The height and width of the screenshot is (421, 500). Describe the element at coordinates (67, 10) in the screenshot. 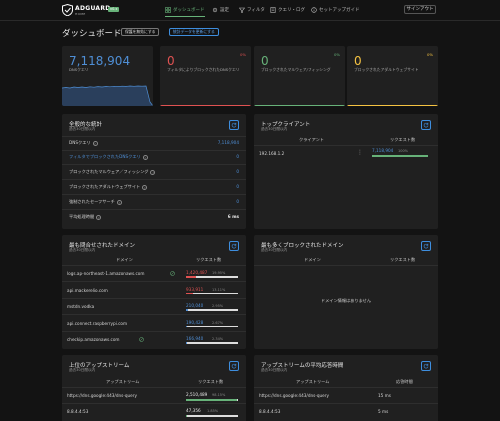

I see `shield-logo-icon` at that location.